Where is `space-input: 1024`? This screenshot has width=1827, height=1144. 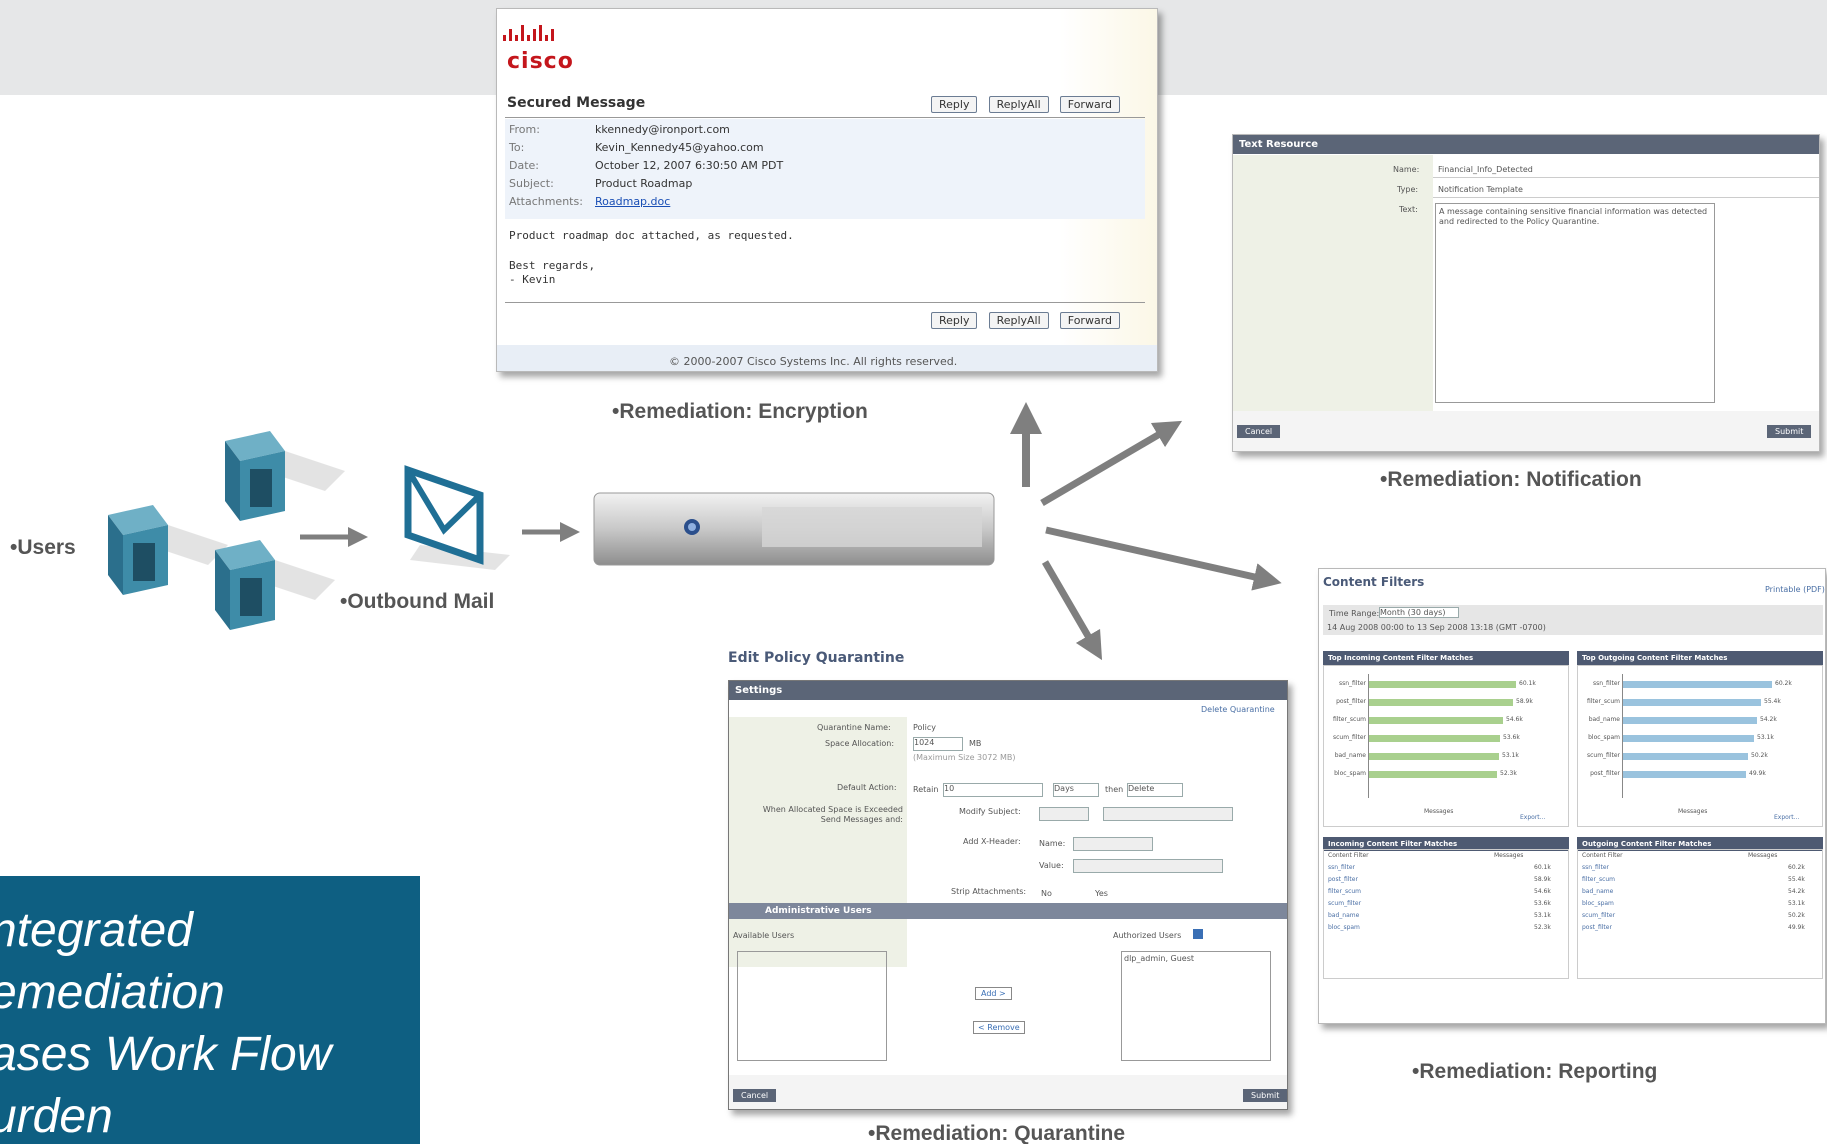 space-input: 1024 is located at coordinates (938, 744).